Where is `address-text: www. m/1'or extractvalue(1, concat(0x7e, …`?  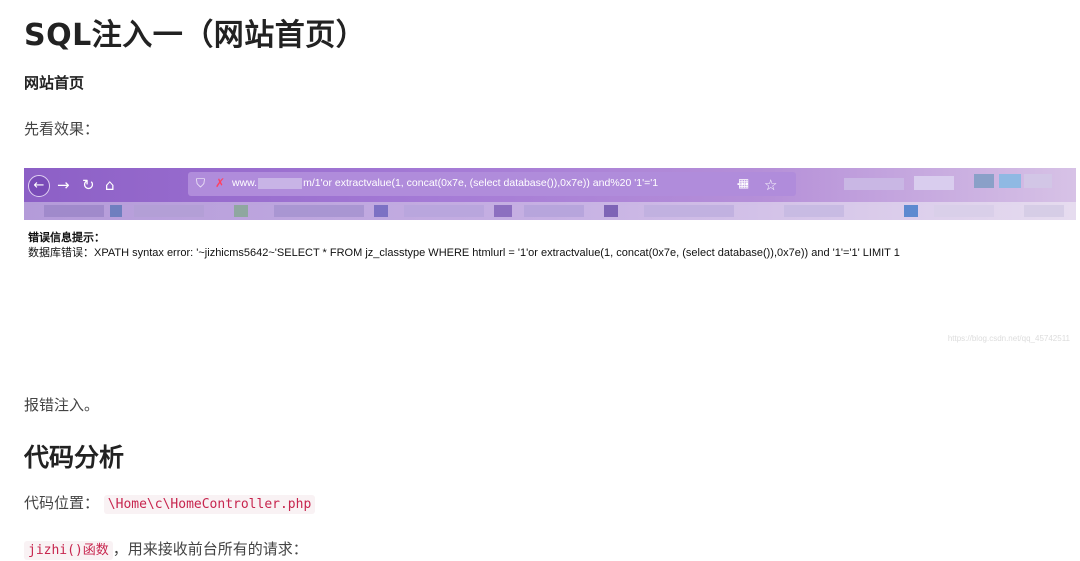
address-text: www. m/1'or extractvalue(1, concat(0x7e, … is located at coordinates (445, 183).